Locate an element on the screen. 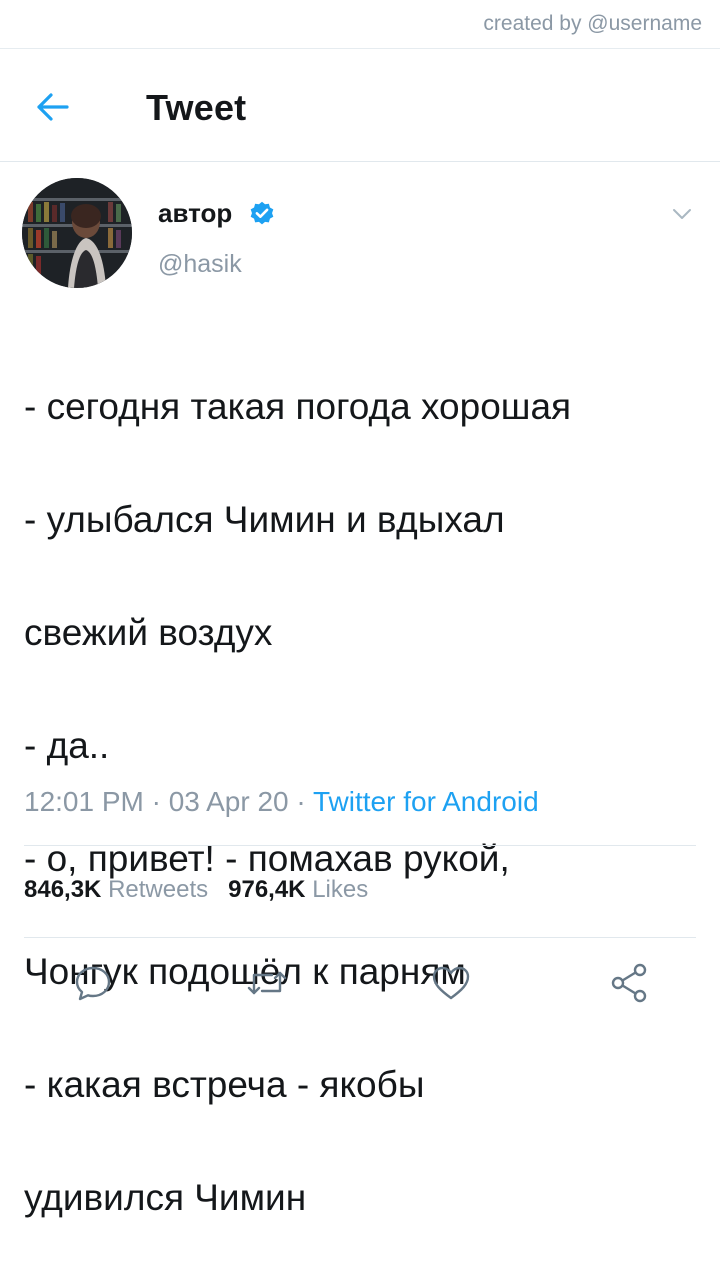 This screenshot has width=720, height=1283. back-button is located at coordinates (52, 107).